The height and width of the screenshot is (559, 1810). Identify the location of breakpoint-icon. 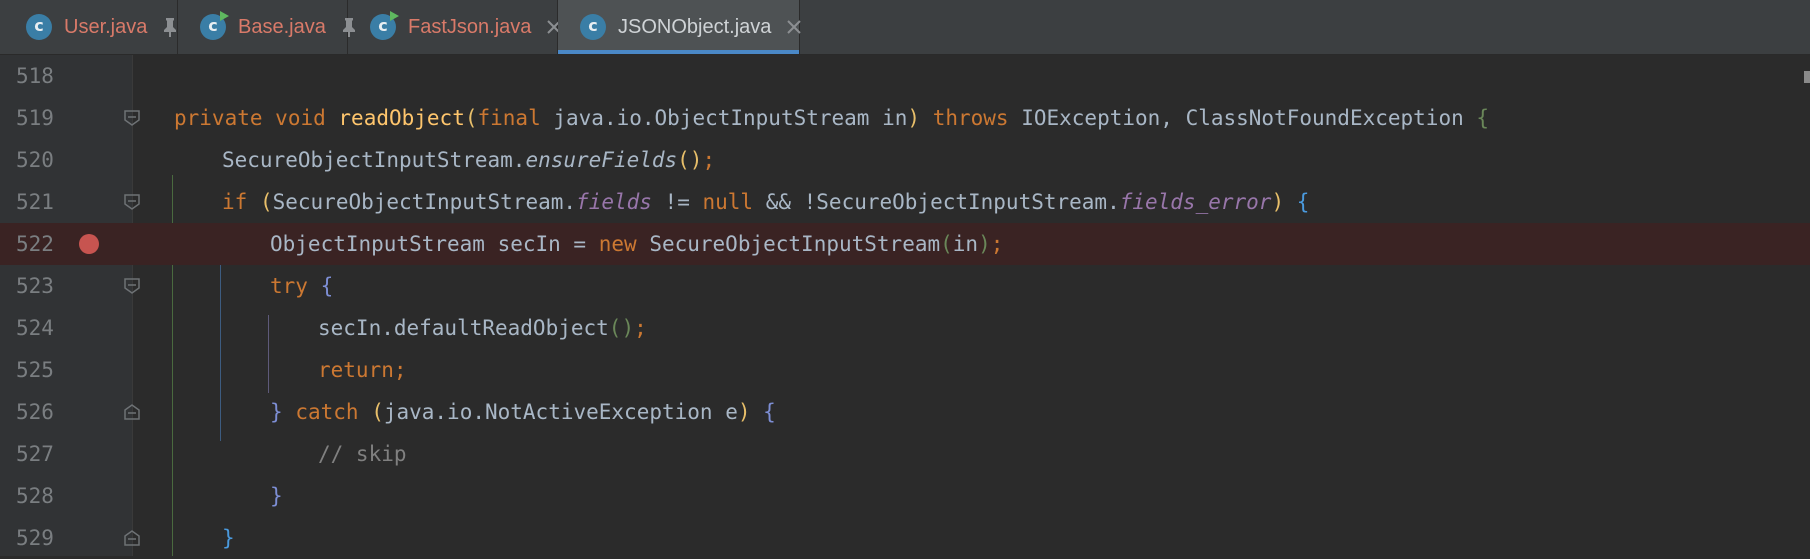
(89, 244).